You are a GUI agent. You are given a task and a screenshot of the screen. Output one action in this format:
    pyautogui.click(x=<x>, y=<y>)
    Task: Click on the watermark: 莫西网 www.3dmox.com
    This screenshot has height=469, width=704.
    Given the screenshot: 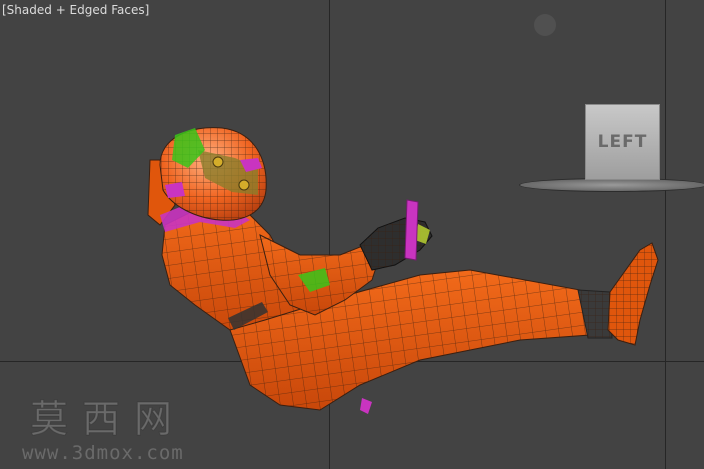 What is the action you would take?
    pyautogui.click(x=104, y=431)
    